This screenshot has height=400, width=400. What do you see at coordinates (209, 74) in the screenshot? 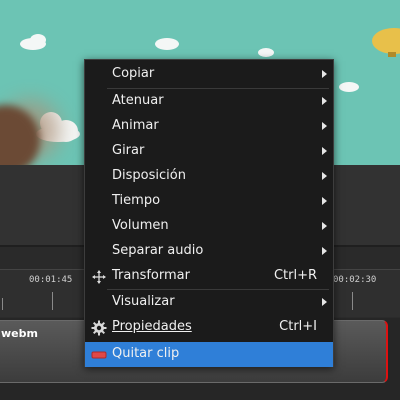
I see `menu-item-copiar: Copiar` at bounding box center [209, 74].